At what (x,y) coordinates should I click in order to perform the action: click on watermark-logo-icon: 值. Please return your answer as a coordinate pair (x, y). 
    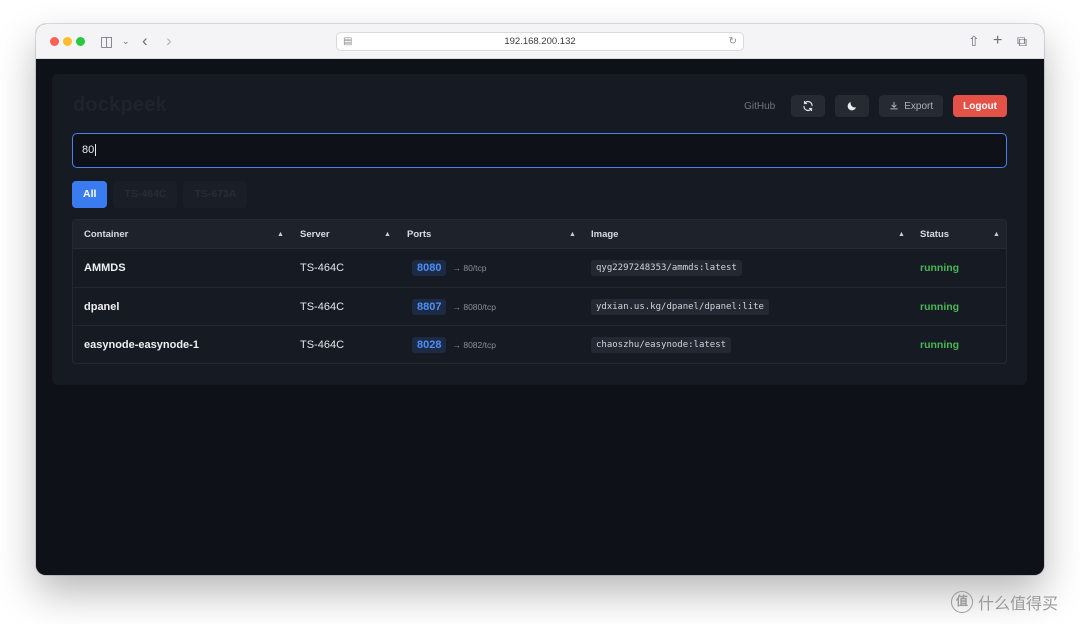
    Looking at the image, I should click on (962, 602).